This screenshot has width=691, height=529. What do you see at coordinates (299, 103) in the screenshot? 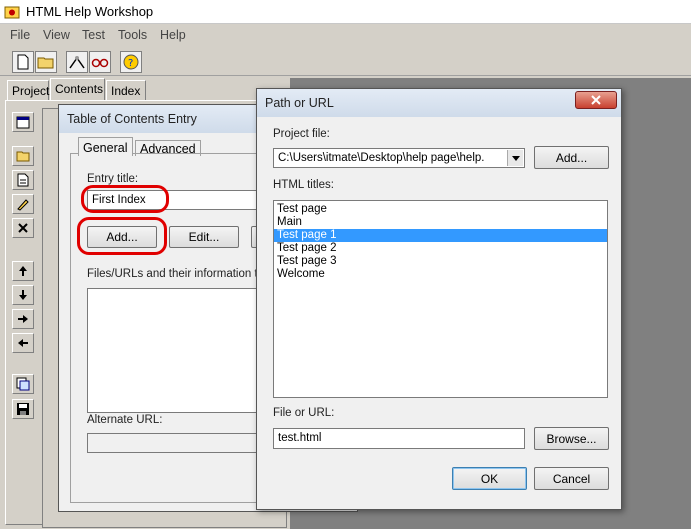
I see `path-dialog-title: Path or URL` at bounding box center [299, 103].